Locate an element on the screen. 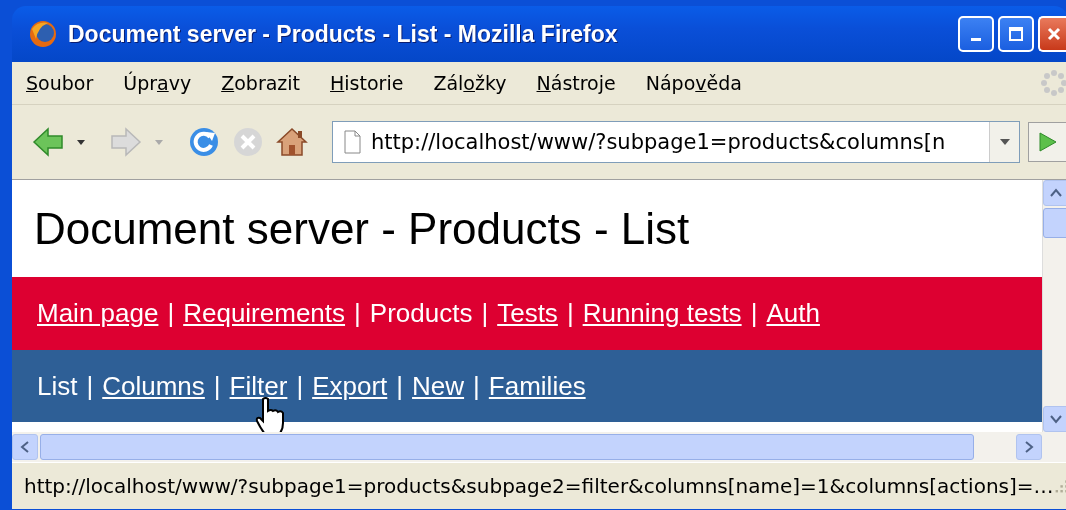 This screenshot has width=1066, height=510. nav-link: Main page is located at coordinates (98, 313).